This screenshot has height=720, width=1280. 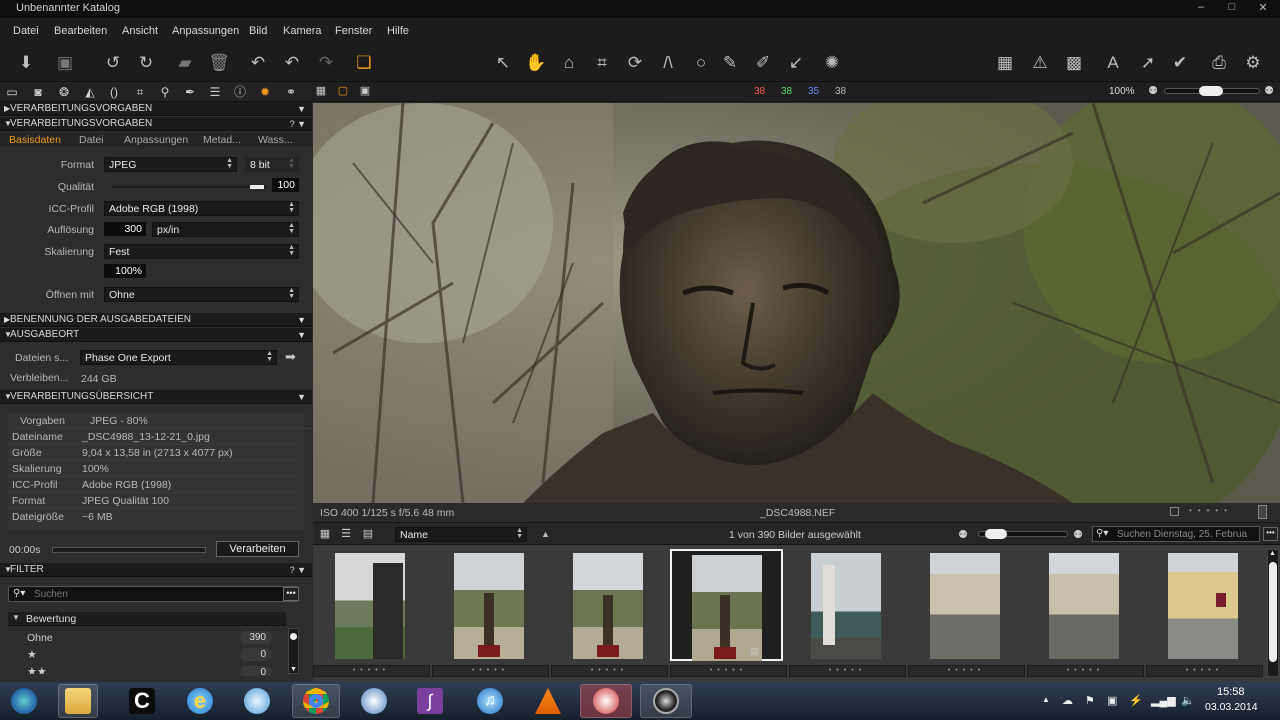 I want to click on tab-anpassungen: Anpassungen, so click(x=156, y=140).